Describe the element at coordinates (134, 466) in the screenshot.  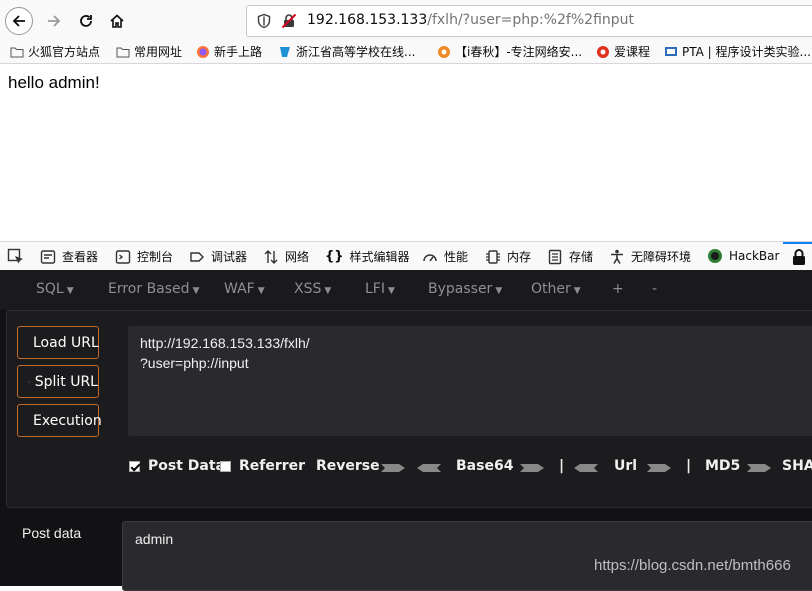
I see `post-data-checkbox` at that location.